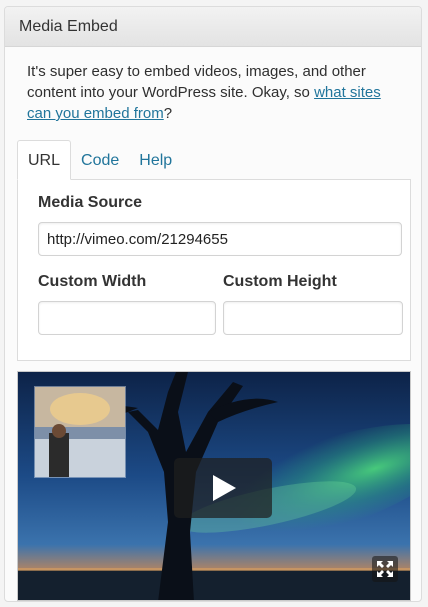 This screenshot has height=607, width=428. I want to click on tab-code: Code, so click(100, 161).